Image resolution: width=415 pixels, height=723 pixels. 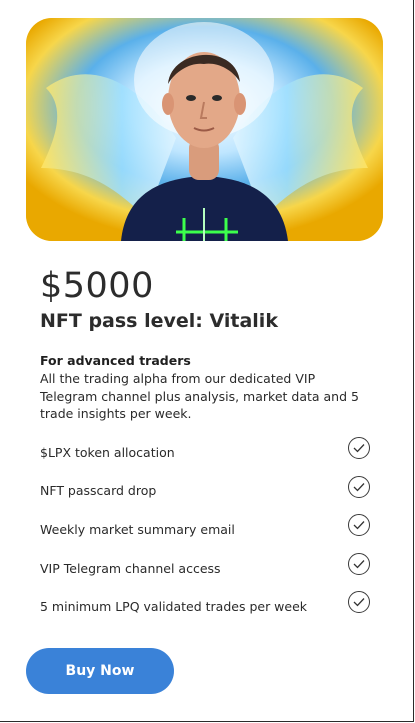 I want to click on feature-item: NFT passcard drop, so click(x=205, y=491).